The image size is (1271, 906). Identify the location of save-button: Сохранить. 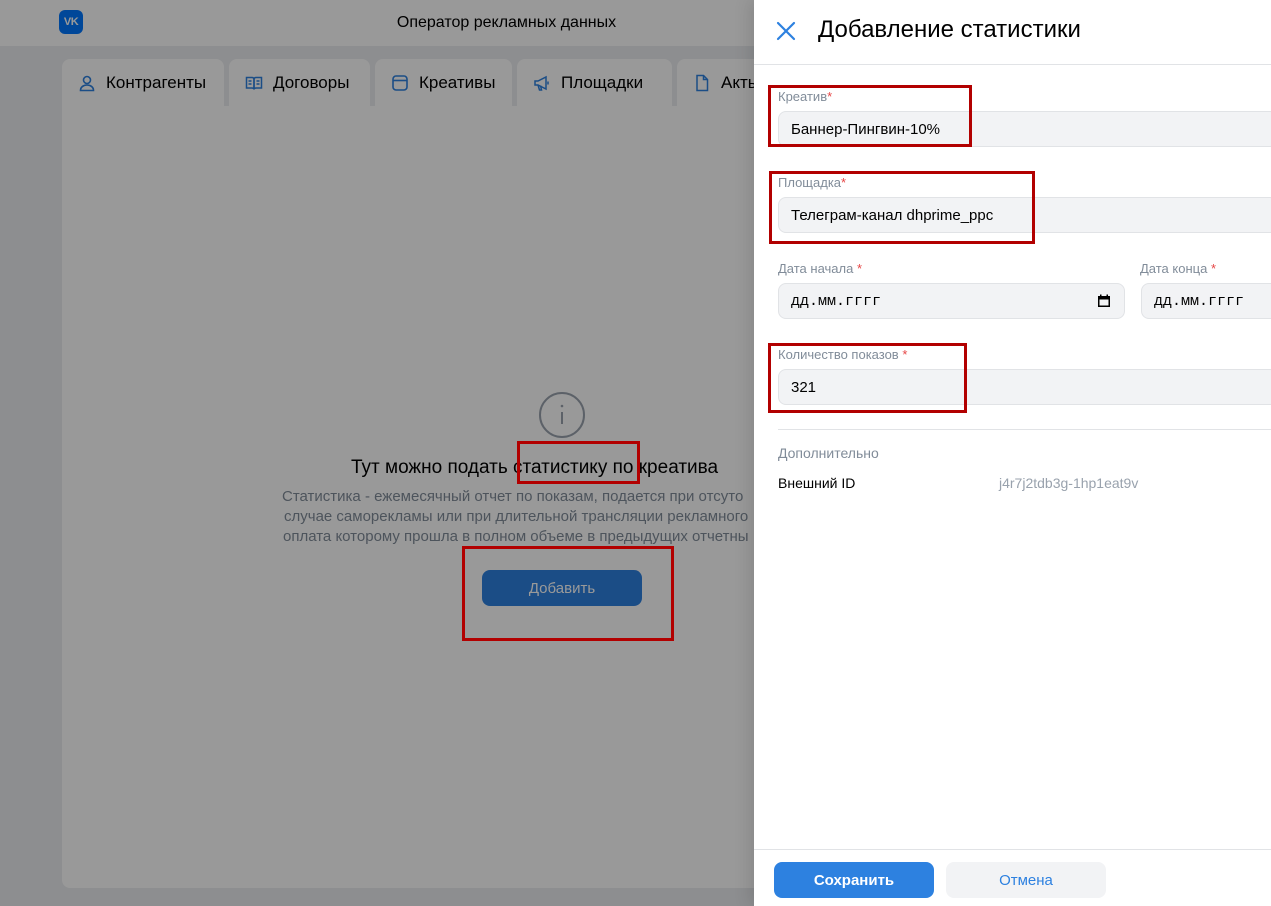
(854, 880).